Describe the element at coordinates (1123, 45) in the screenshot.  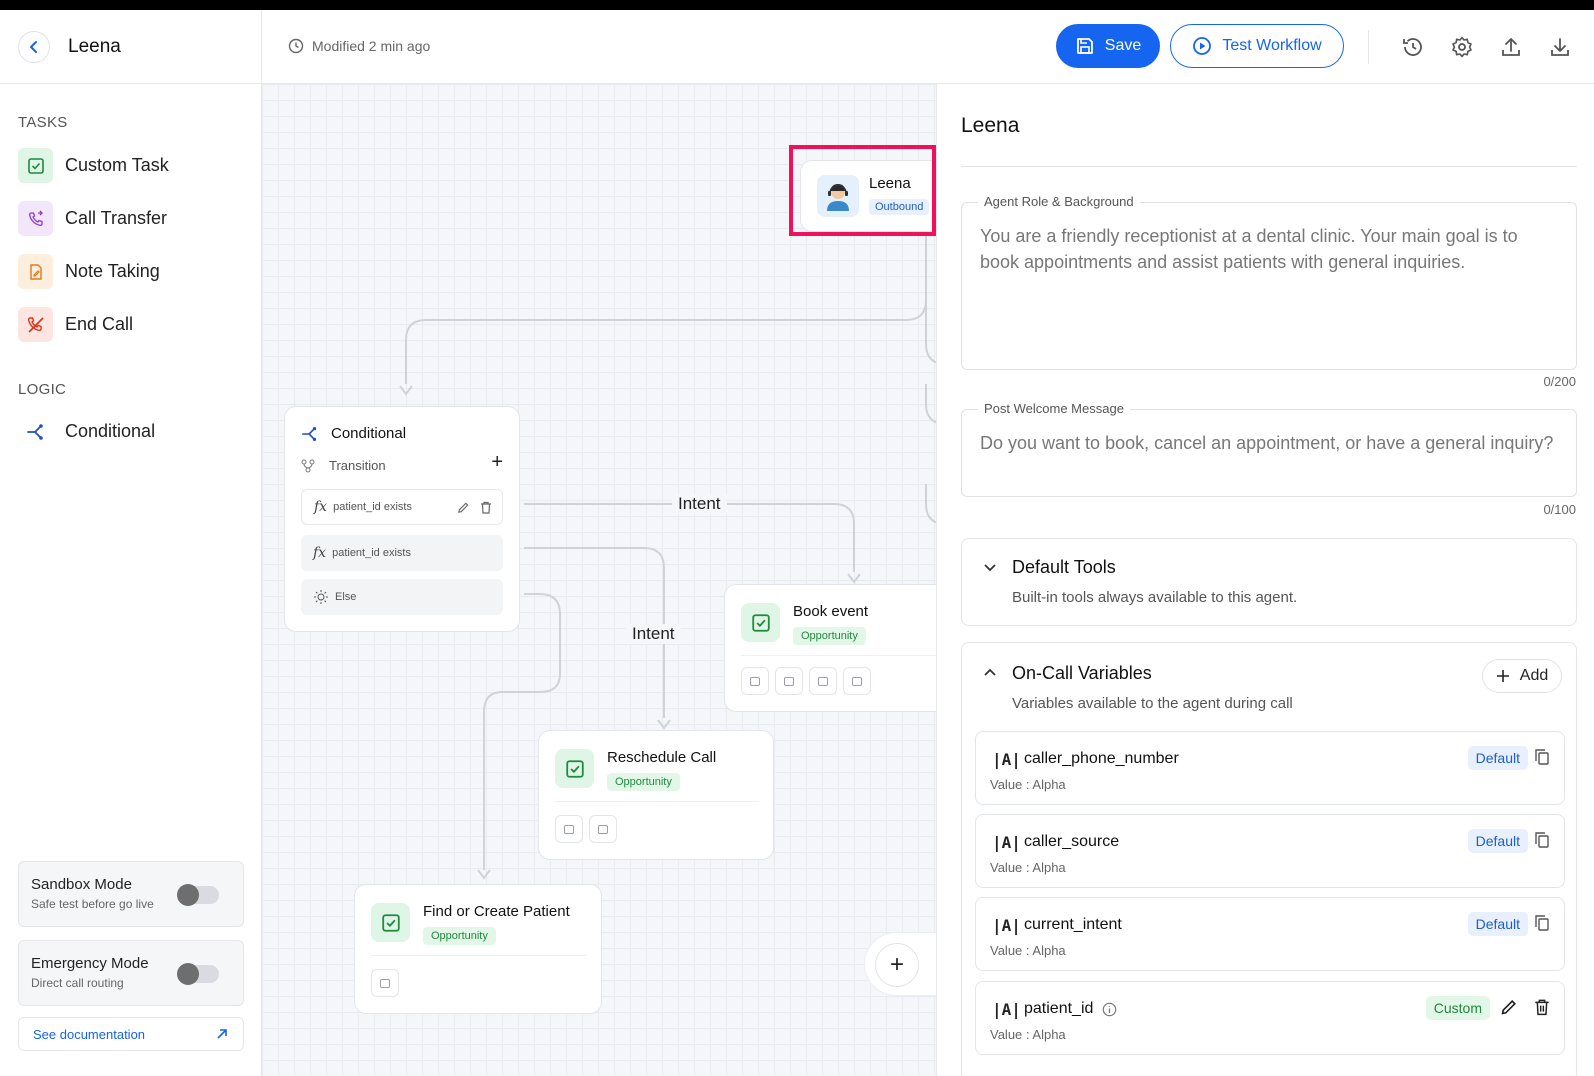
I see `save-label: Save` at that location.